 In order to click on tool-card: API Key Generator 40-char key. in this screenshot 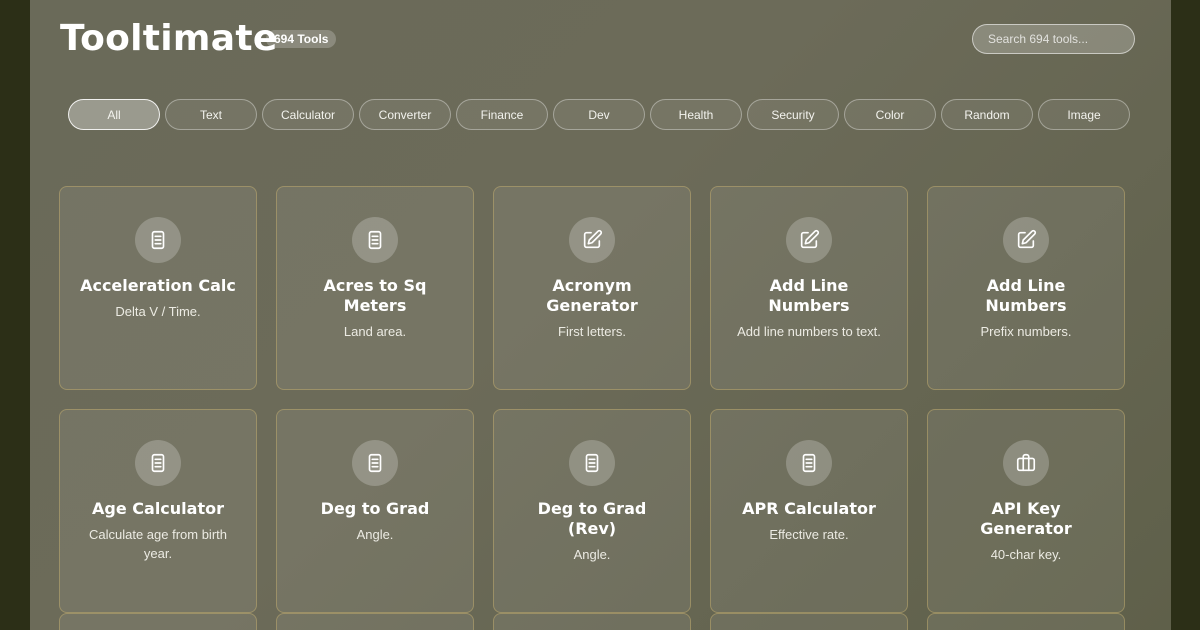, I will do `click(1026, 511)`.